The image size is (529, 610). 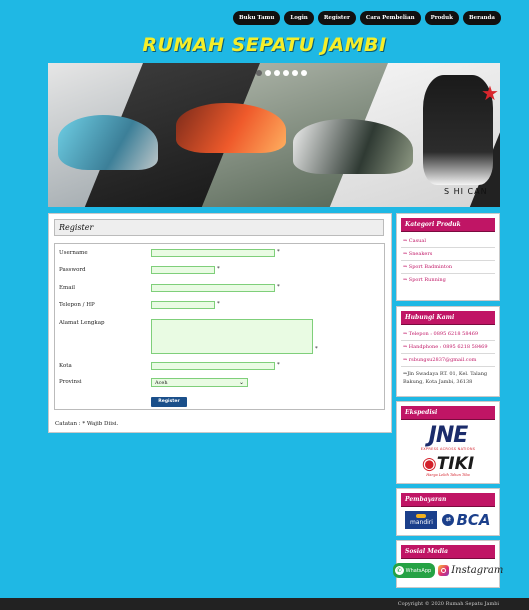 I want to click on payment-logos: mandiri ⇄ BCA, so click(x=448, y=520).